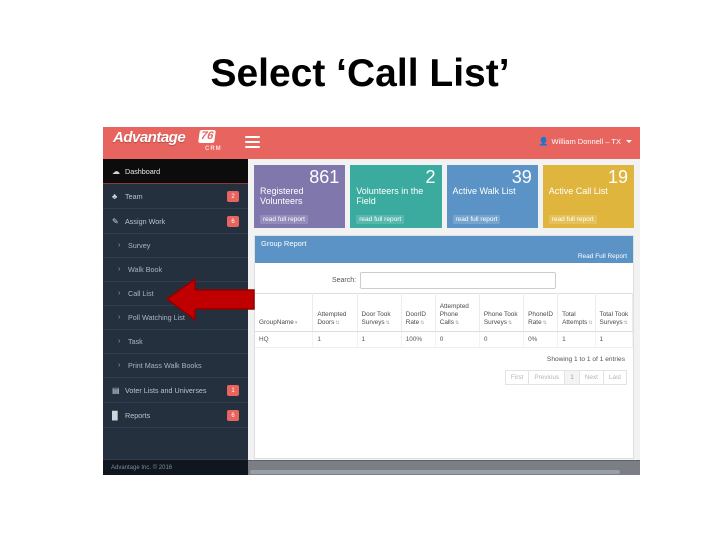  Describe the element at coordinates (284, 312) in the screenshot. I see `table-column-header: GroupName▾` at that location.